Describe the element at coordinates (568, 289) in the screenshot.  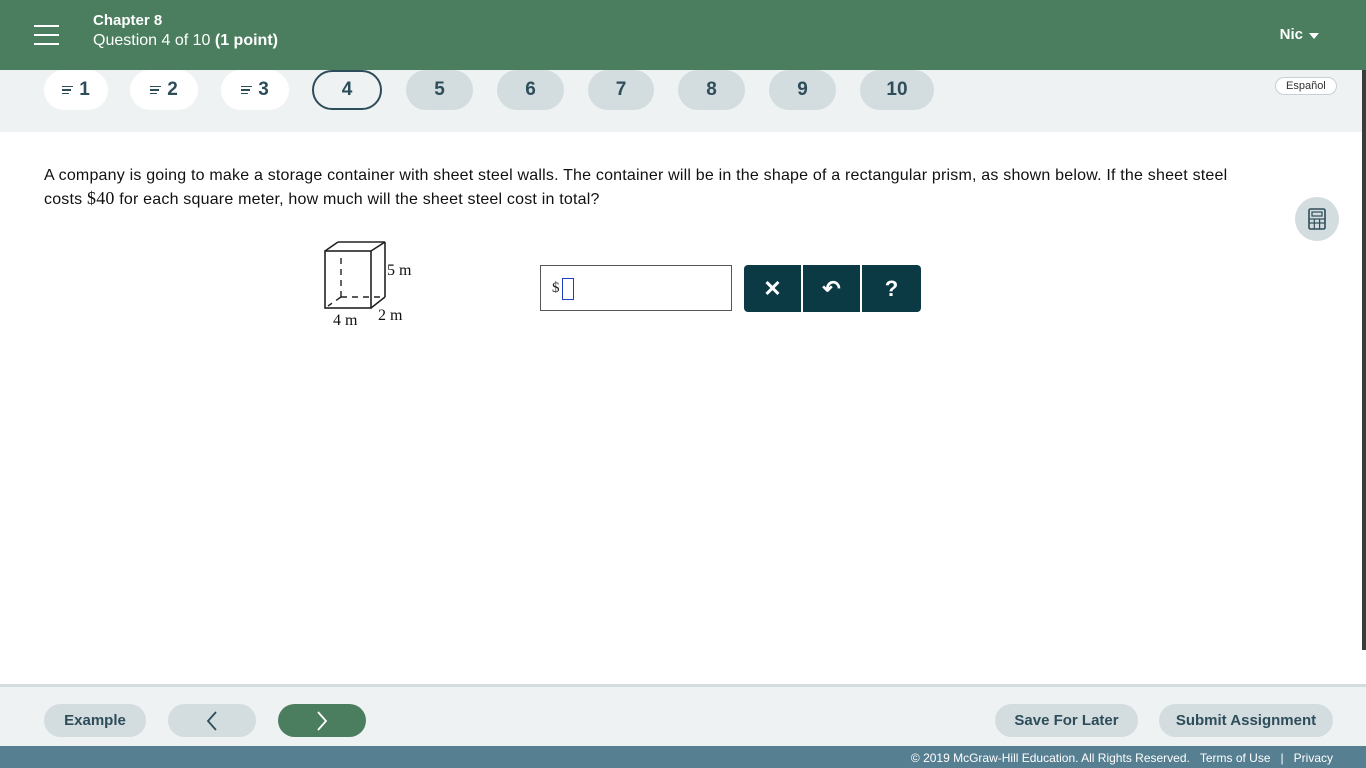
I see `answer-entry-slot` at that location.